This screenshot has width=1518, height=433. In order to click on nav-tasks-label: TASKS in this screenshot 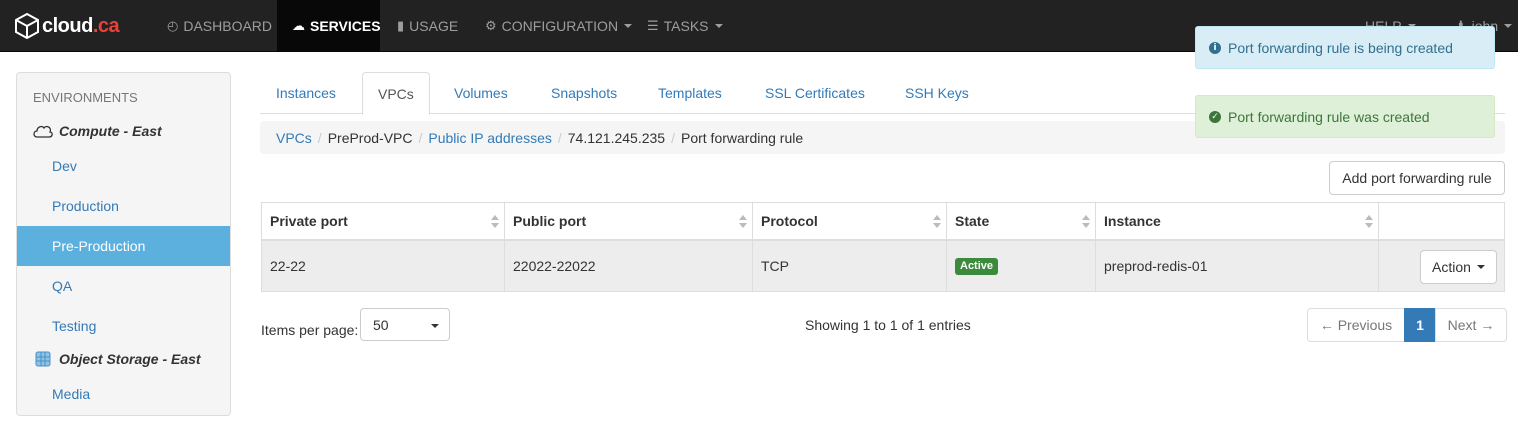, I will do `click(686, 26)`.